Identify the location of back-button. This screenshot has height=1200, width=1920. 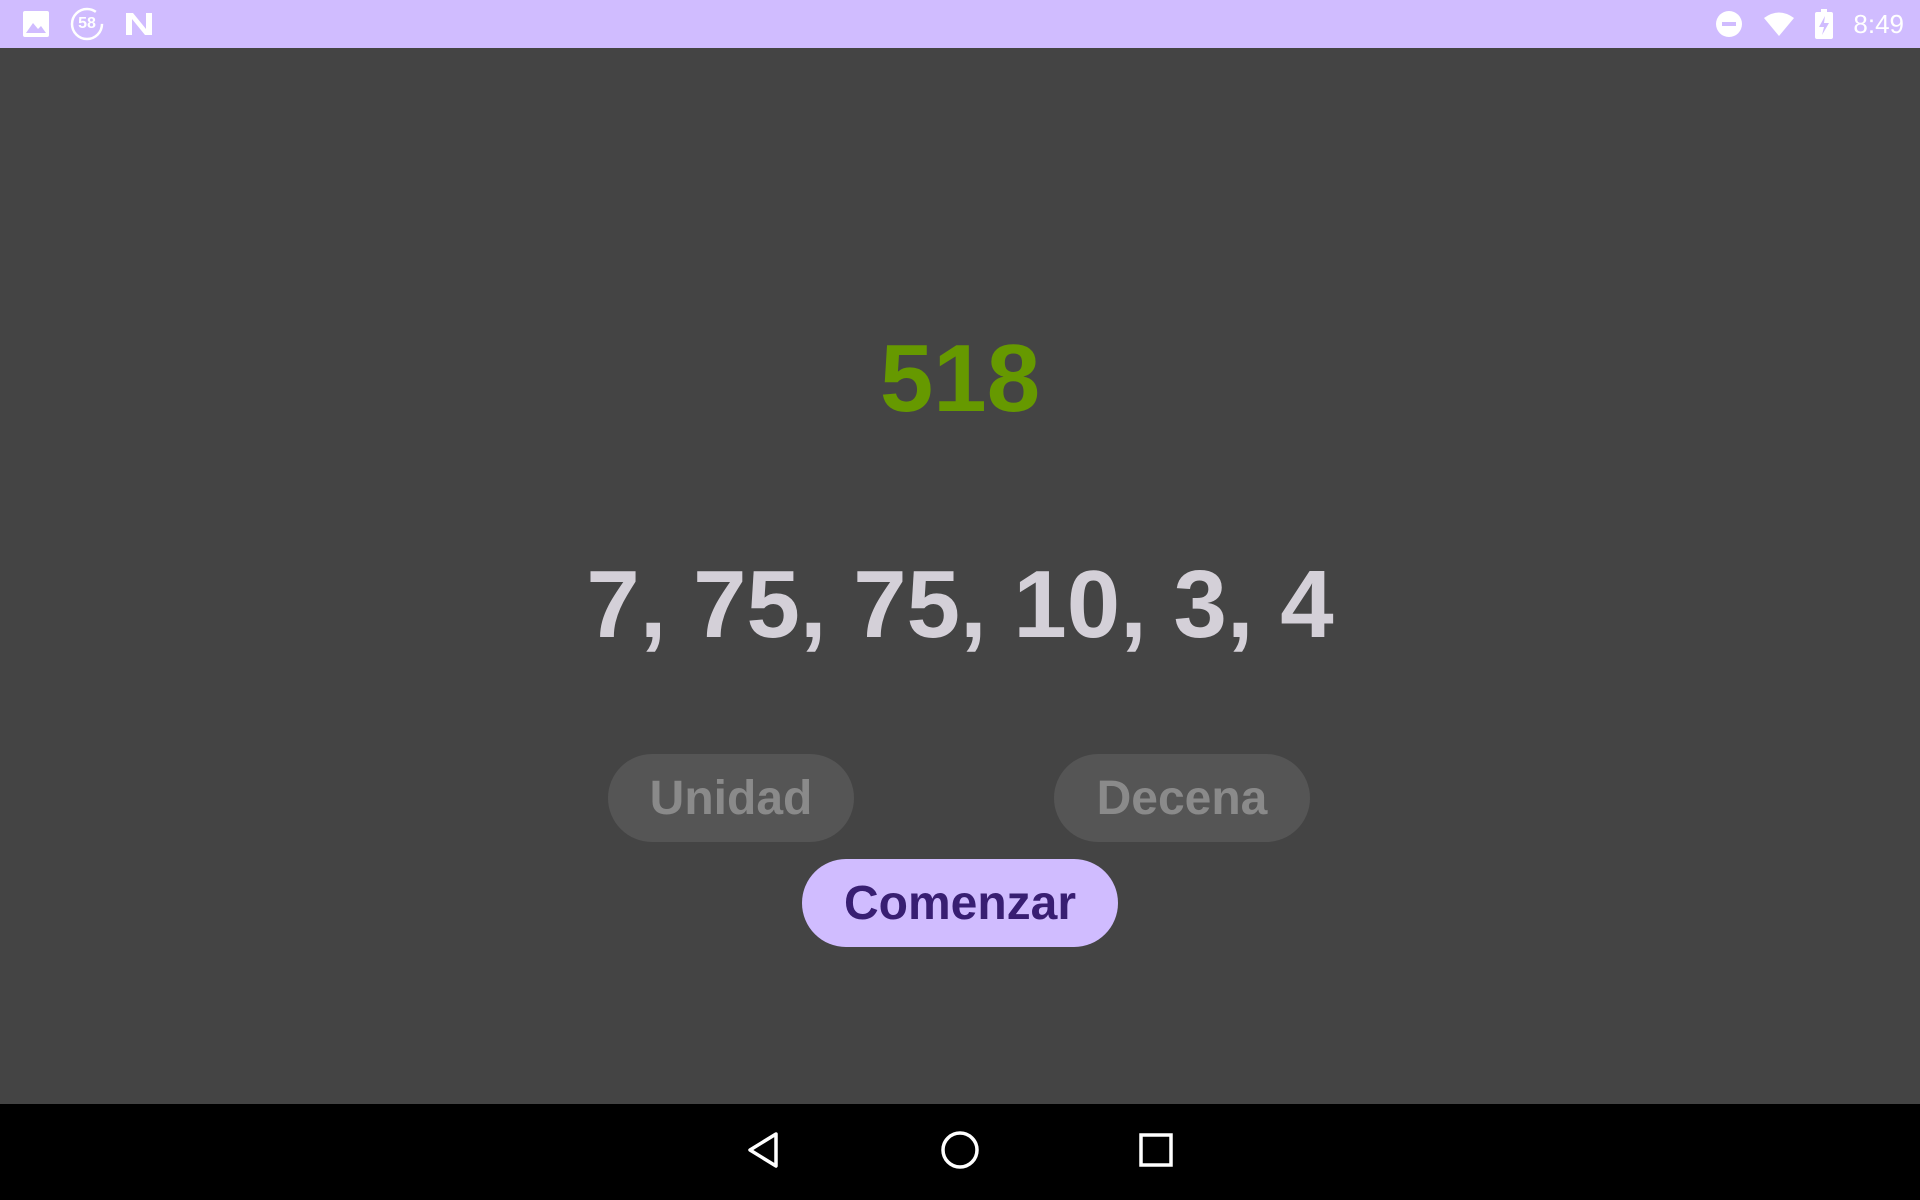
(764, 1152).